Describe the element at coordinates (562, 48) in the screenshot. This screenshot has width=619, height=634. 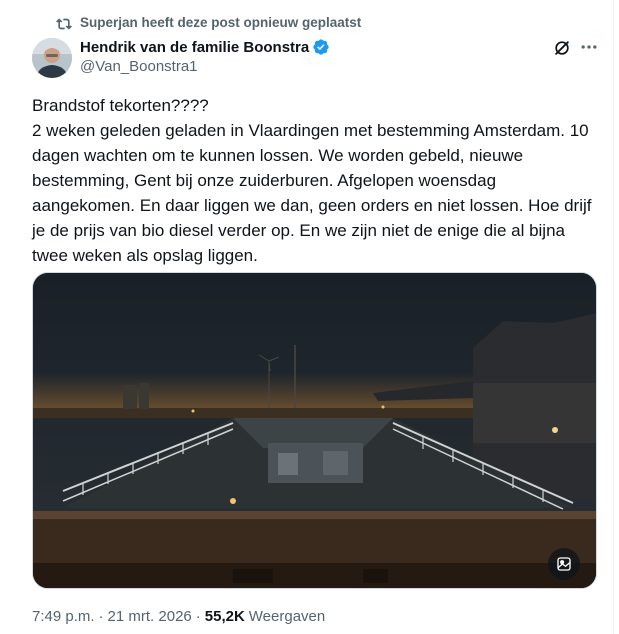
I see `grok-icon` at that location.